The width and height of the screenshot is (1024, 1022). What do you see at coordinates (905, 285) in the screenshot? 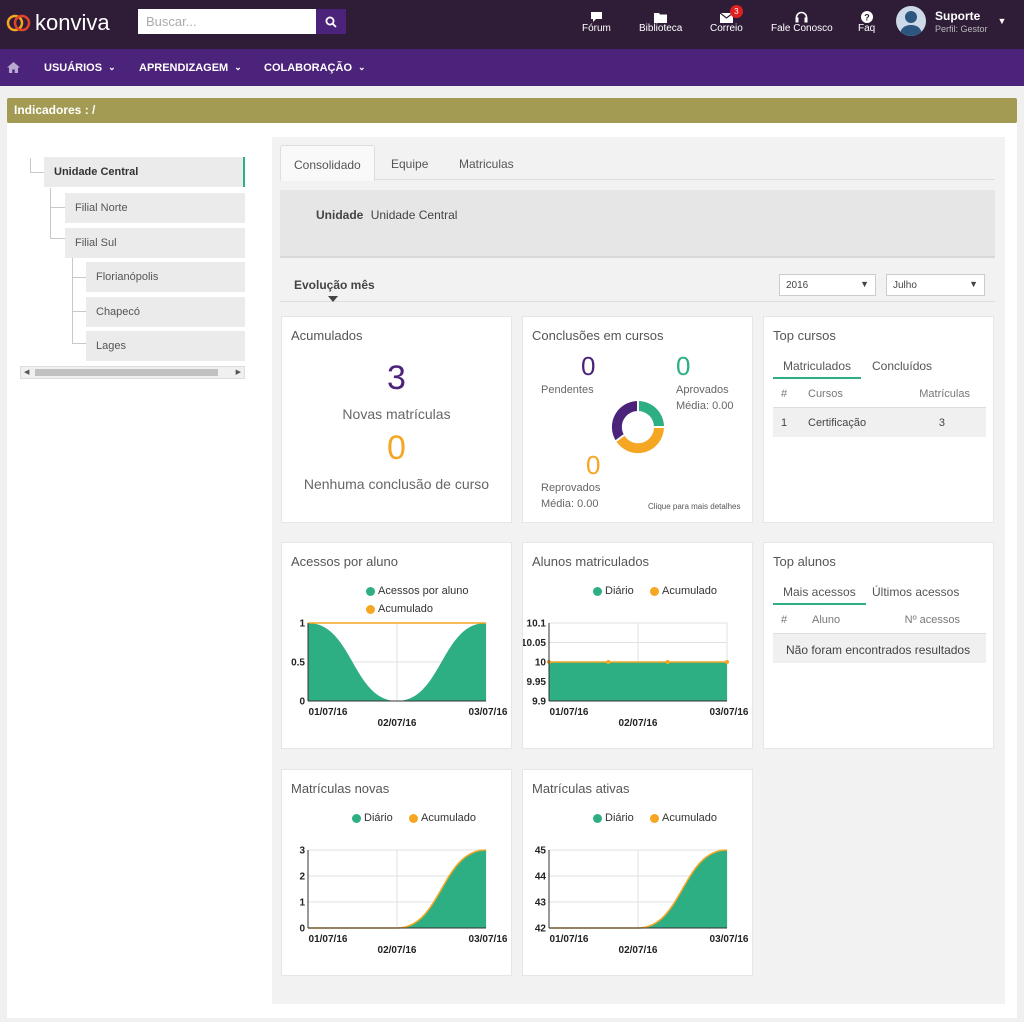
I see `month-select-value: Julho` at bounding box center [905, 285].